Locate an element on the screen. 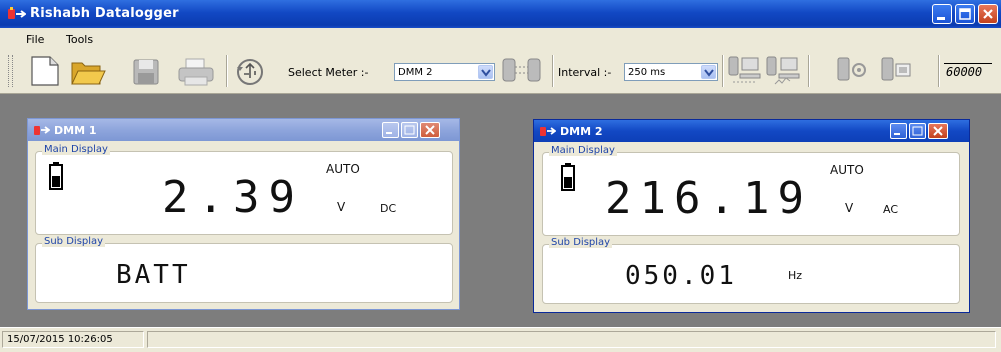 The width and height of the screenshot is (1001, 352). menu-bar: File Tools is located at coordinates (500, 38).